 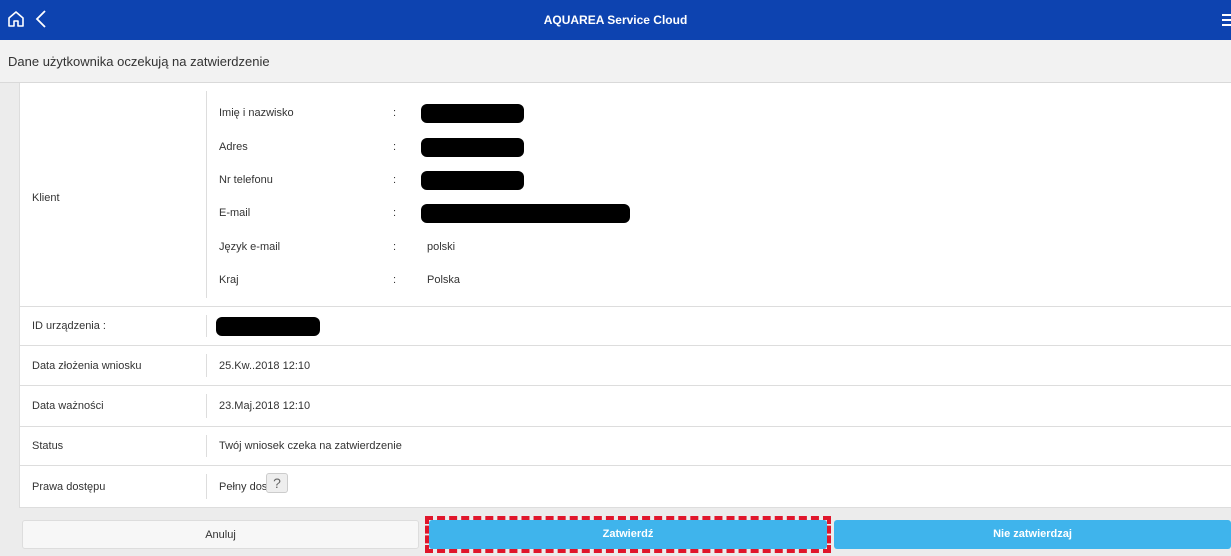 I want to click on field-key: Imię i nazwisko, so click(x=256, y=113).